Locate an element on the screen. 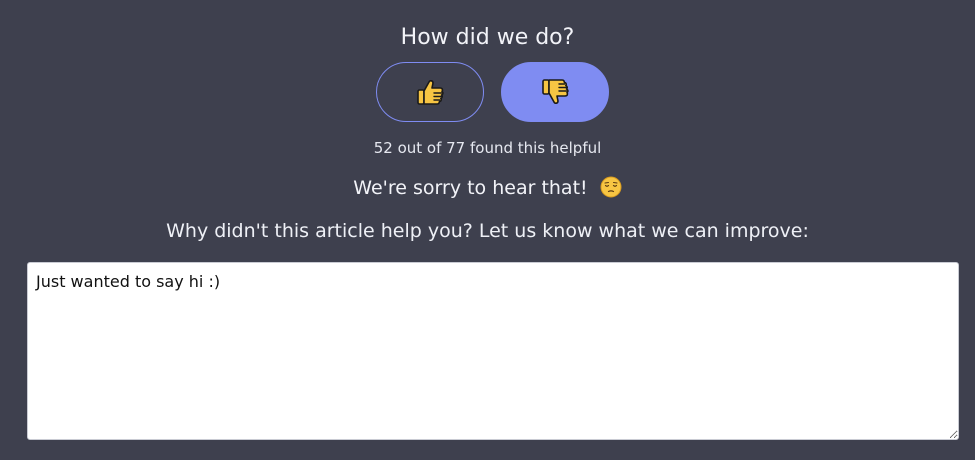  thumbs-up-button is located at coordinates (430, 92).